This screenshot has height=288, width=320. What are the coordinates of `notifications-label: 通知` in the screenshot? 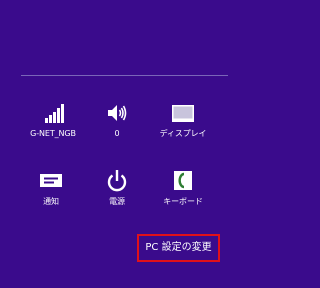 It's located at (51, 201).